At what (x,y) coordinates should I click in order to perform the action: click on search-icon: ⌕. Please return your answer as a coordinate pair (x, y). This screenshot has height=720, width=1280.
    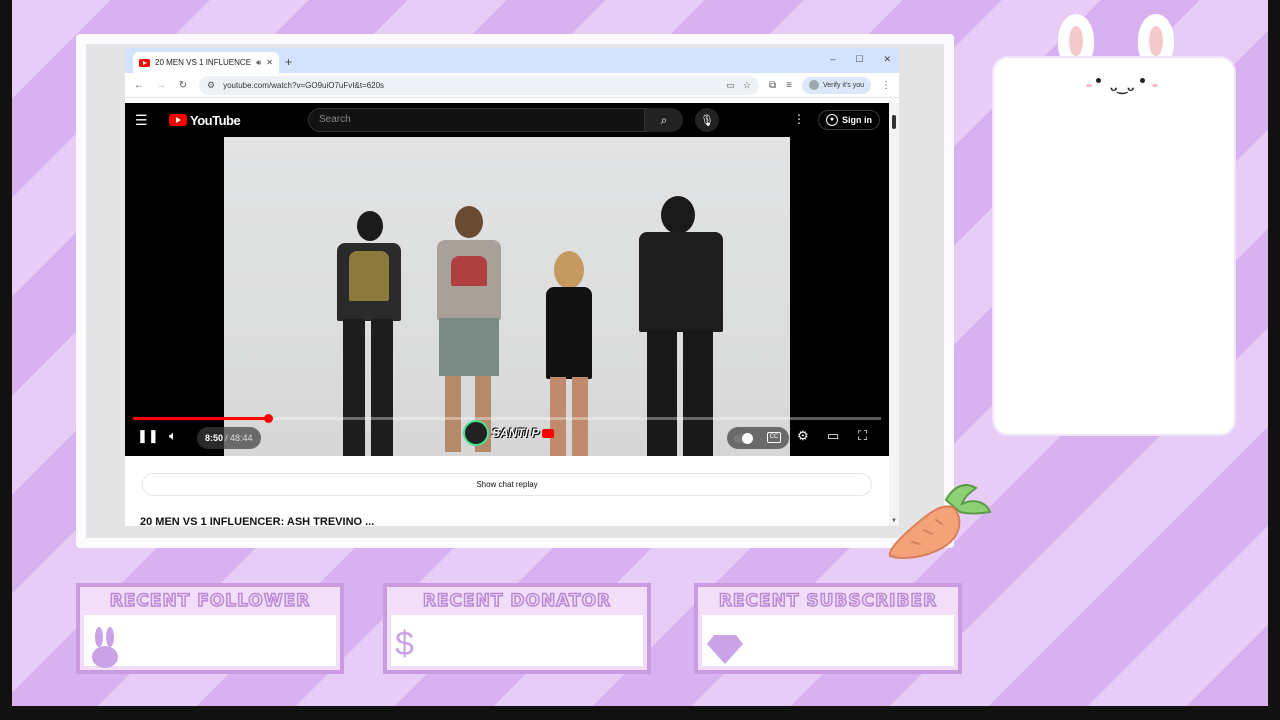
    Looking at the image, I should click on (664, 119).